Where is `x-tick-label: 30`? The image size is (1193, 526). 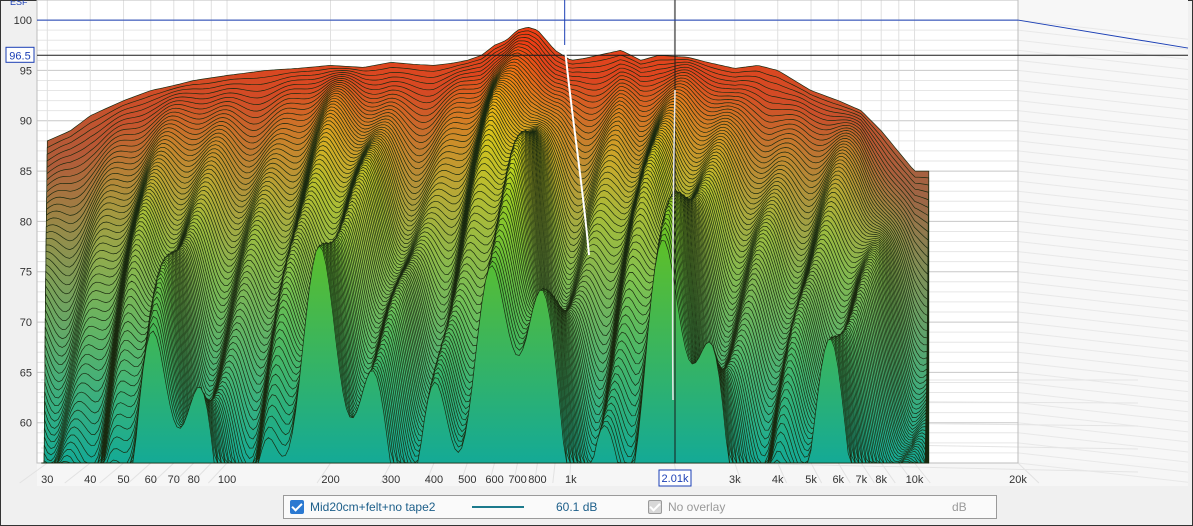
x-tick-label: 30 is located at coordinates (47, 480).